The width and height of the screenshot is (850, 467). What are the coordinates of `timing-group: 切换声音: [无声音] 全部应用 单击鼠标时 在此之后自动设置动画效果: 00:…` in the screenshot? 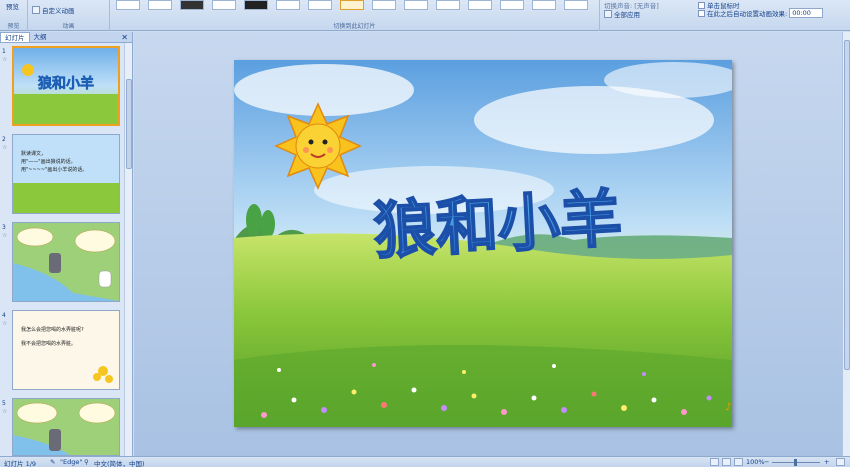 It's located at (725, 15).